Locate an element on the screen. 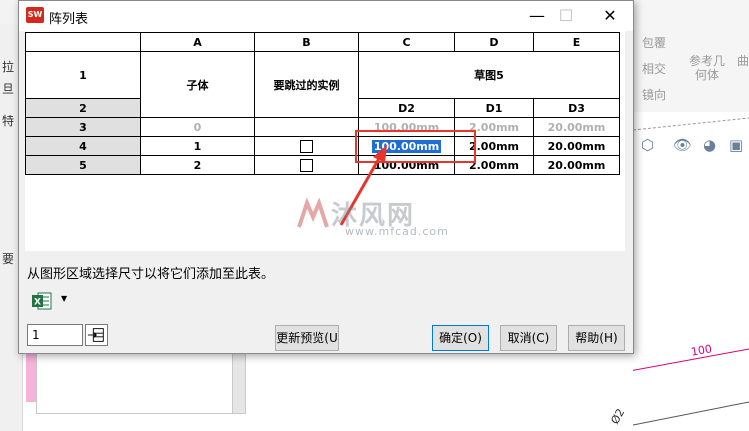 This screenshot has width=749, height=431. header-skip-instances: 要跳过的实例 is located at coordinates (306, 84).